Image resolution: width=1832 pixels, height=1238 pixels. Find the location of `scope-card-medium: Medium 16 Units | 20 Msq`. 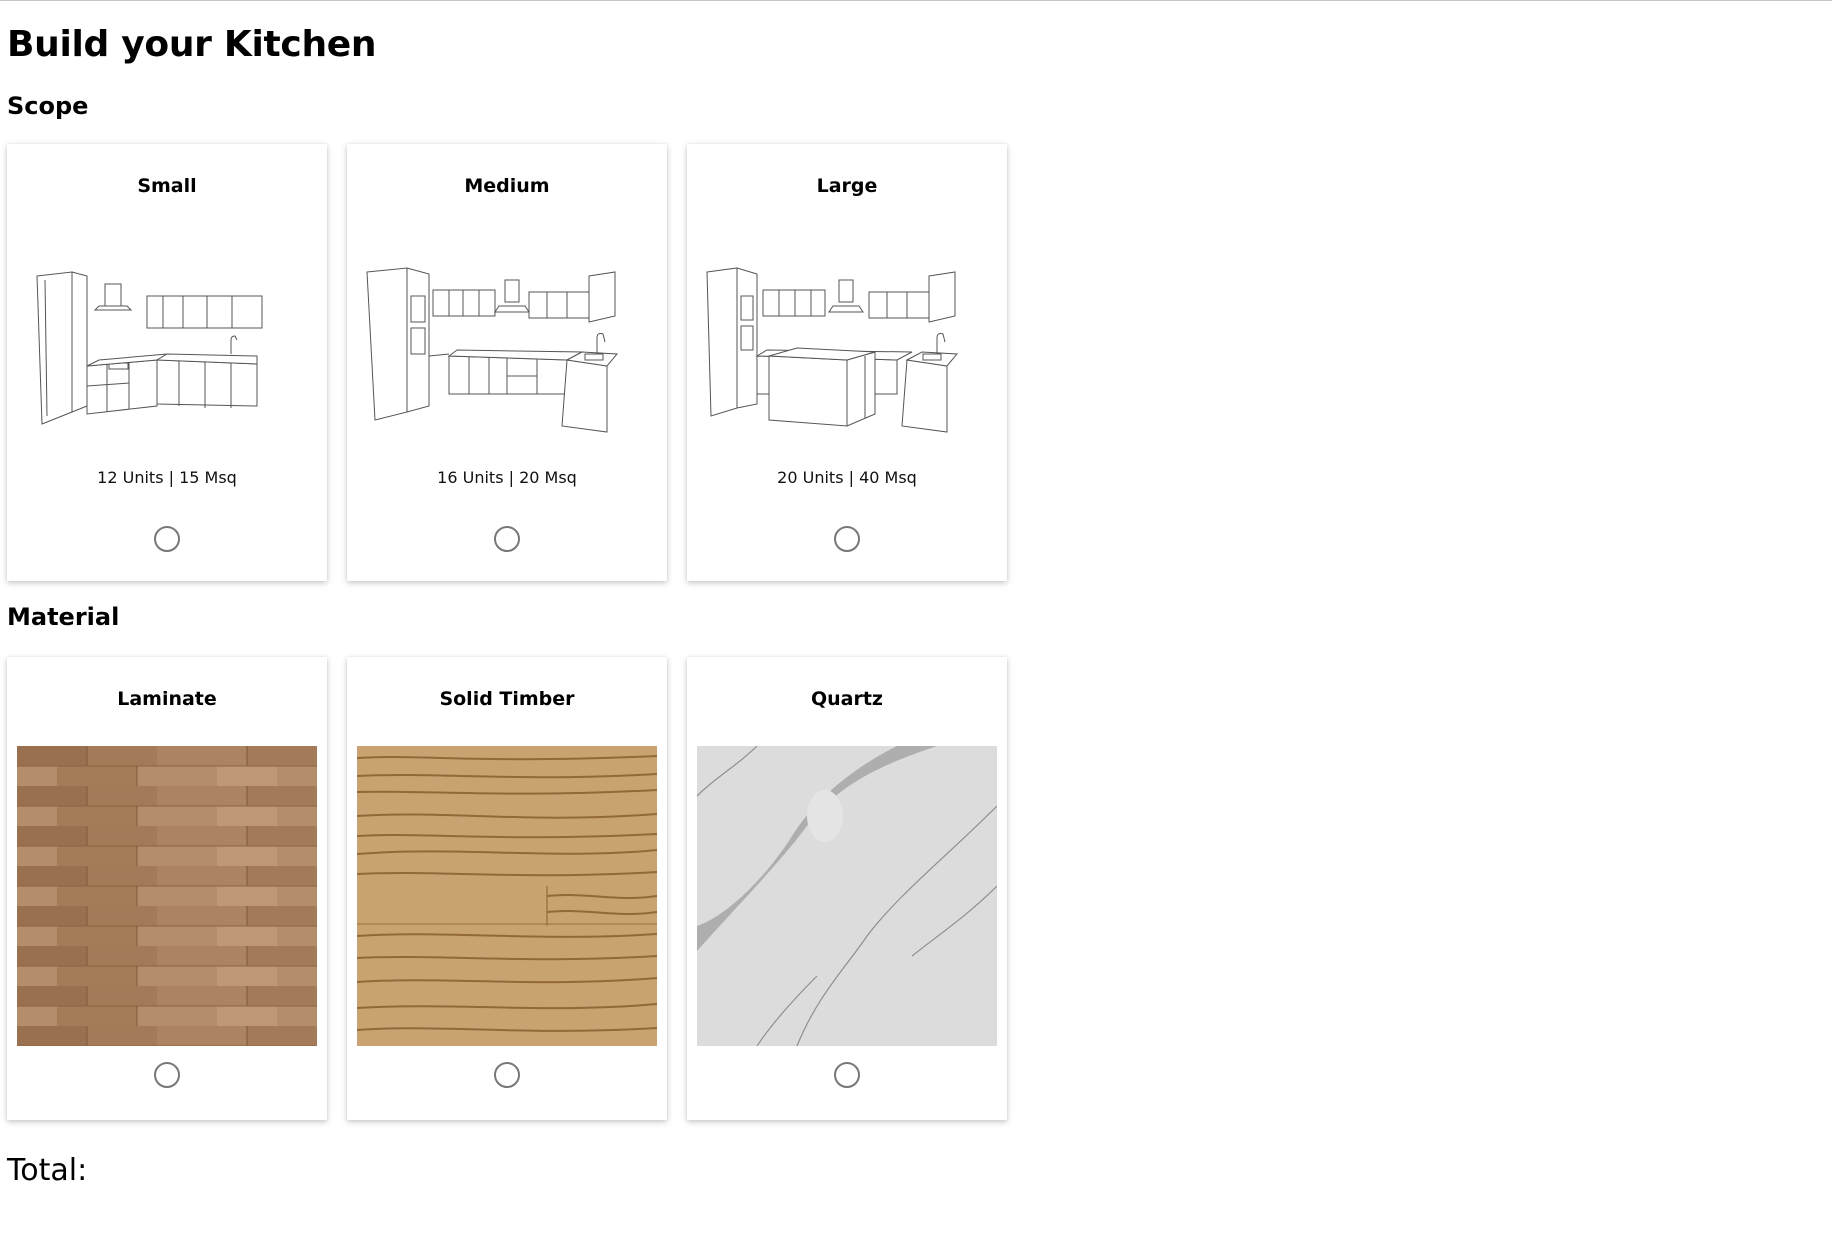

scope-card-medium: Medium 16 Units | 20 Msq is located at coordinates (507, 362).